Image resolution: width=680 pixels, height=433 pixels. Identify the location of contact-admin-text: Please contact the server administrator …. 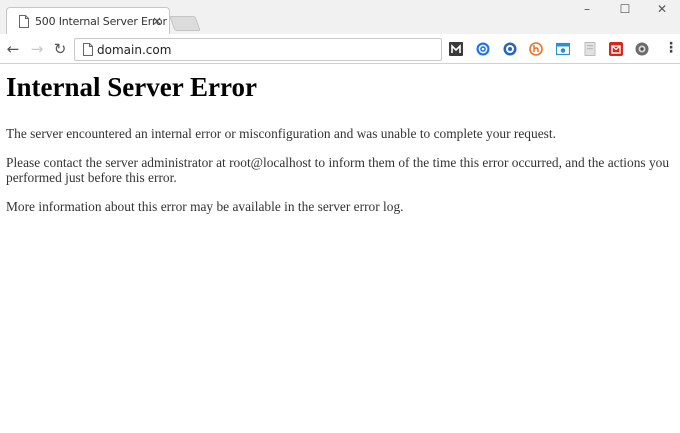
(338, 170).